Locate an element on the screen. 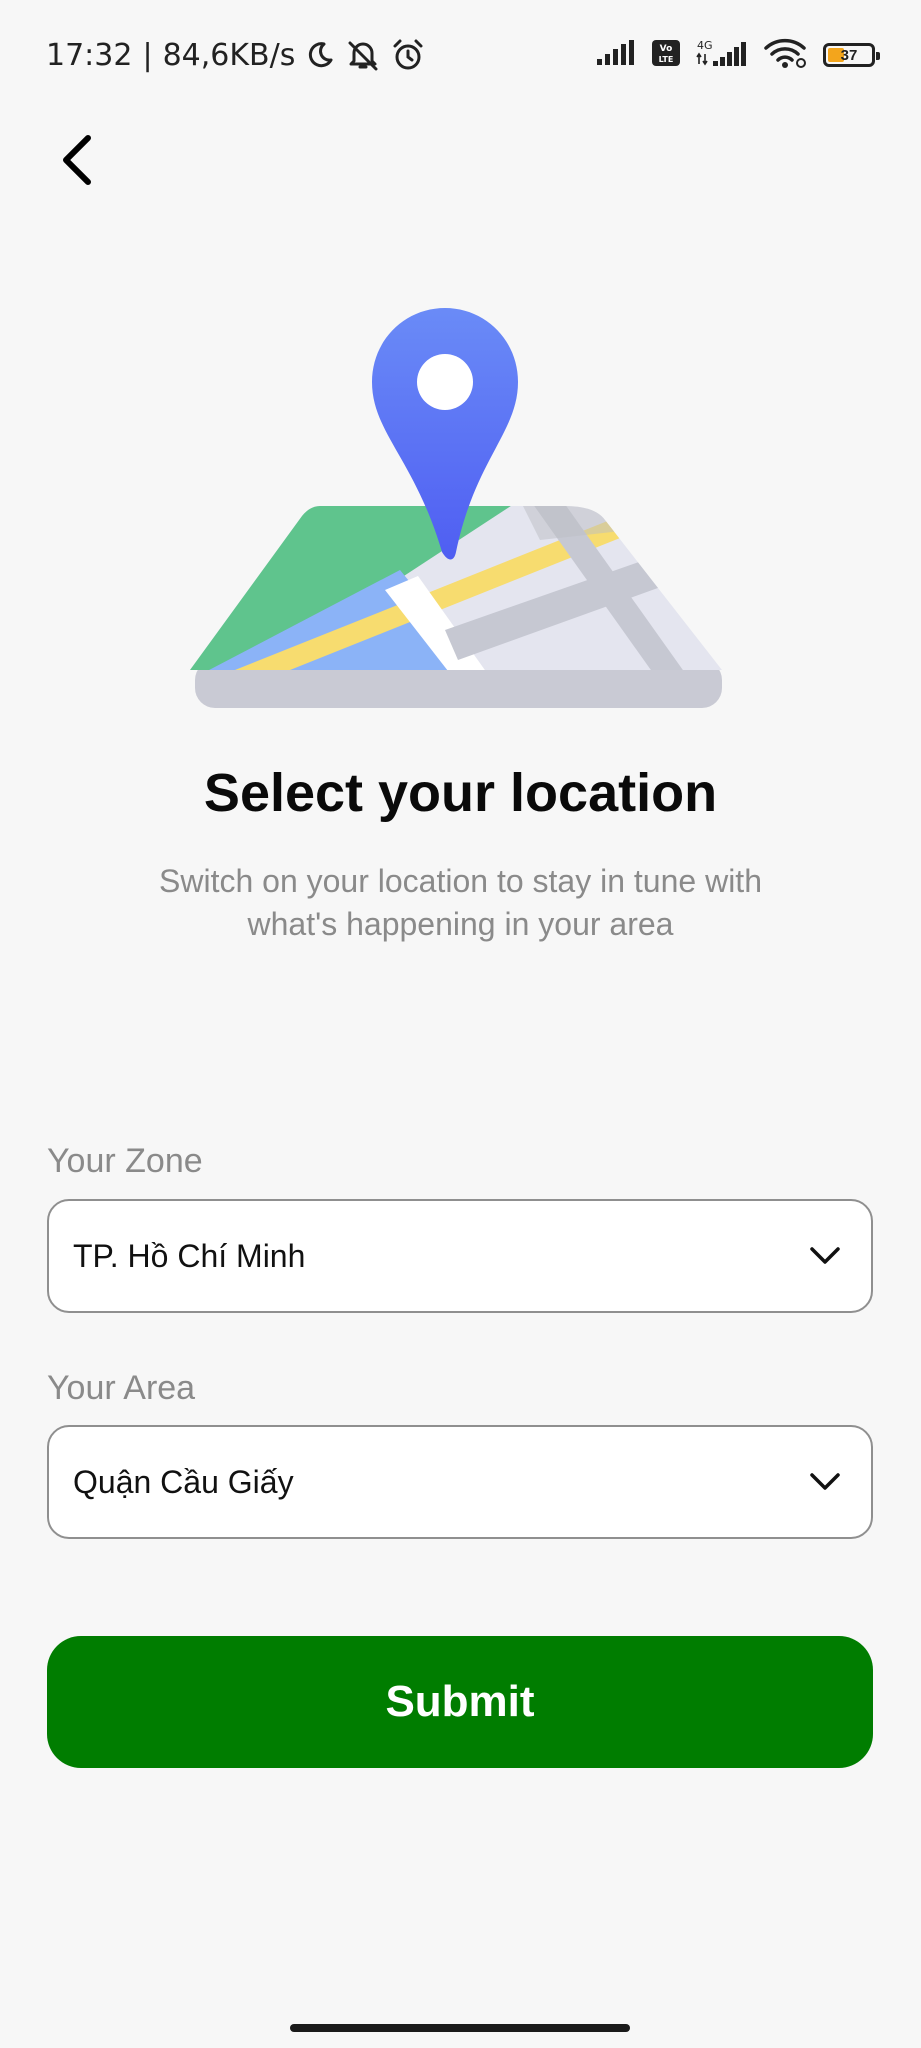 Image resolution: width=921 pixels, height=2048 pixels. battery-level: 37 is located at coordinates (849, 55).